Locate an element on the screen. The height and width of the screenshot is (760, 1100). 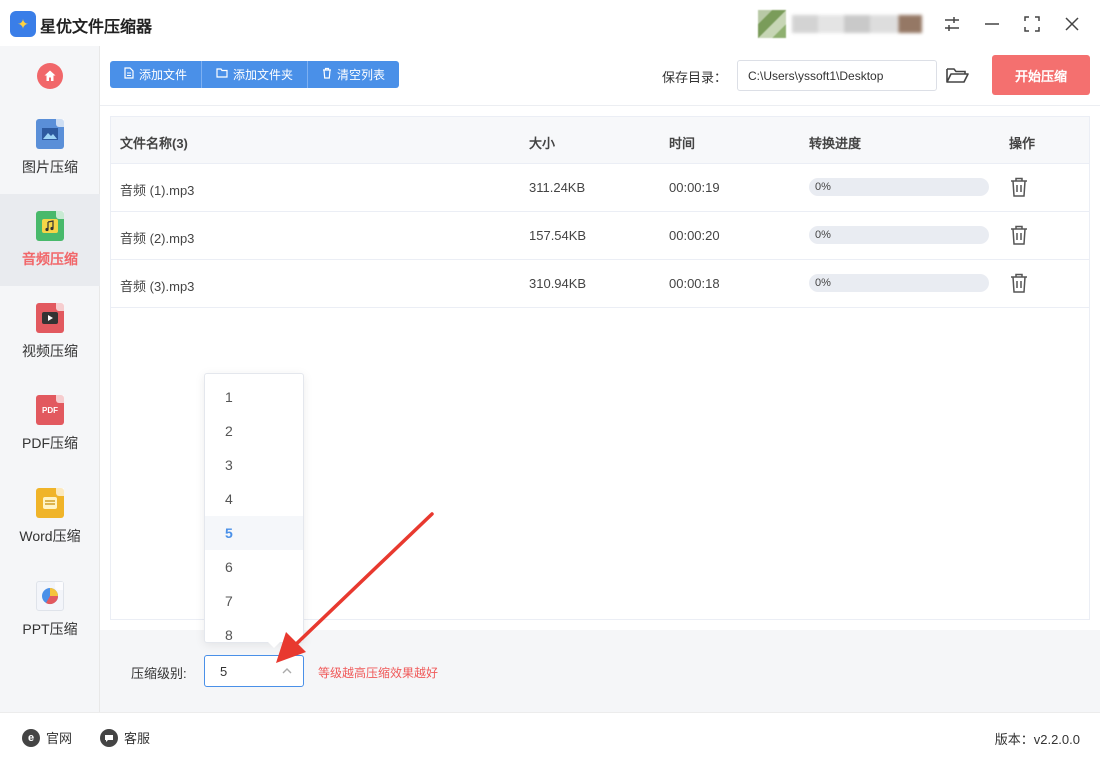
title-bar: ✦ 星优文件压缩器 yssoft1 is located at coordinates (550, 23).